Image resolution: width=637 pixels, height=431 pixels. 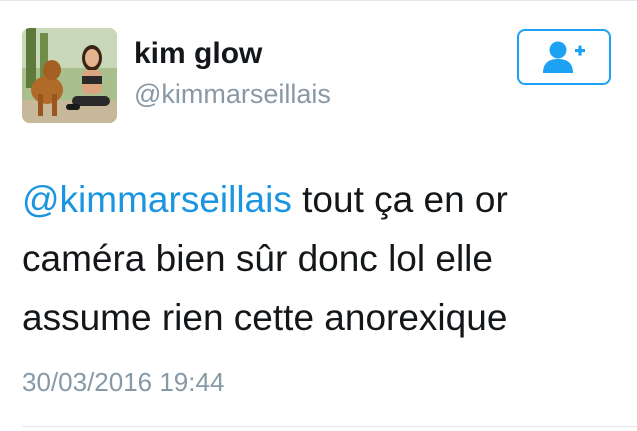 I want to click on follow-button, so click(x=564, y=57).